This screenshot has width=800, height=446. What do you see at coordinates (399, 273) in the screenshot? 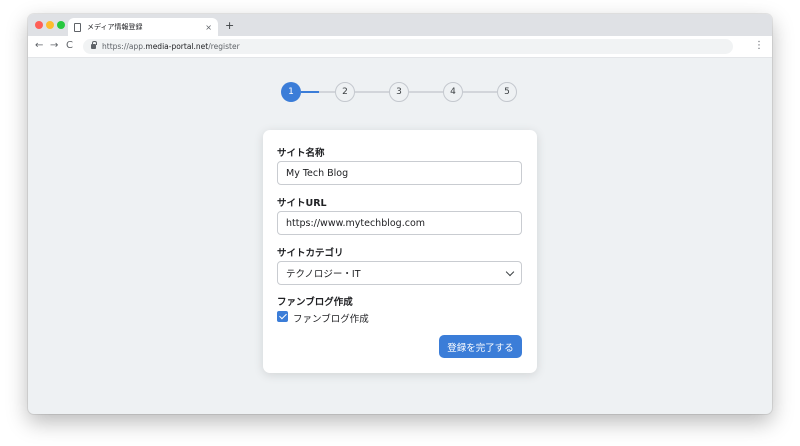
I see `site-category-select: テクノロジー・IT` at bounding box center [399, 273].